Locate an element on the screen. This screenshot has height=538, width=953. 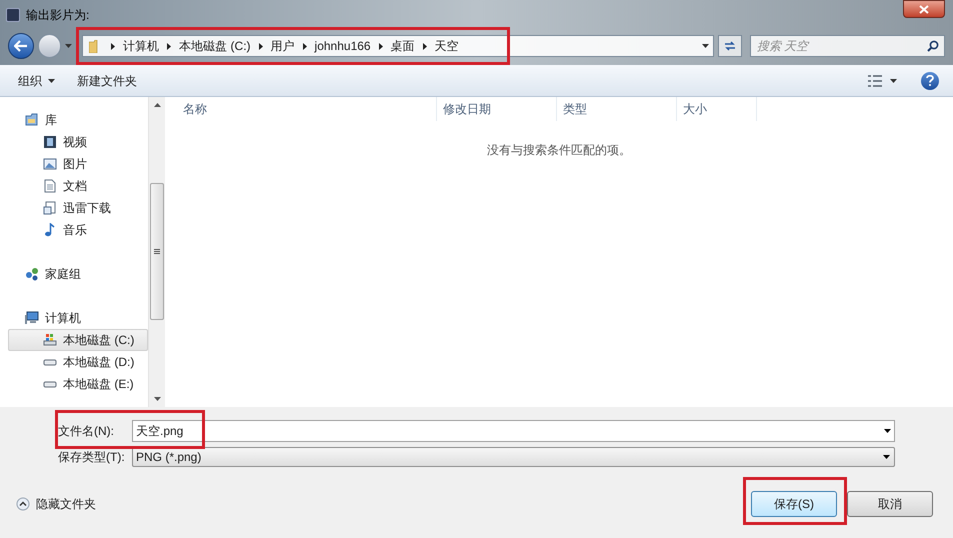
filename-field: 天空.png is located at coordinates (513, 431).